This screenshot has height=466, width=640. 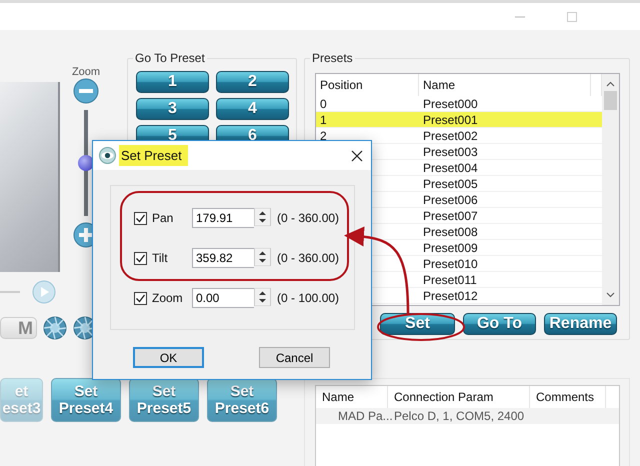 What do you see at coordinates (170, 58) in the screenshot?
I see `group-title: Go To Preset` at bounding box center [170, 58].